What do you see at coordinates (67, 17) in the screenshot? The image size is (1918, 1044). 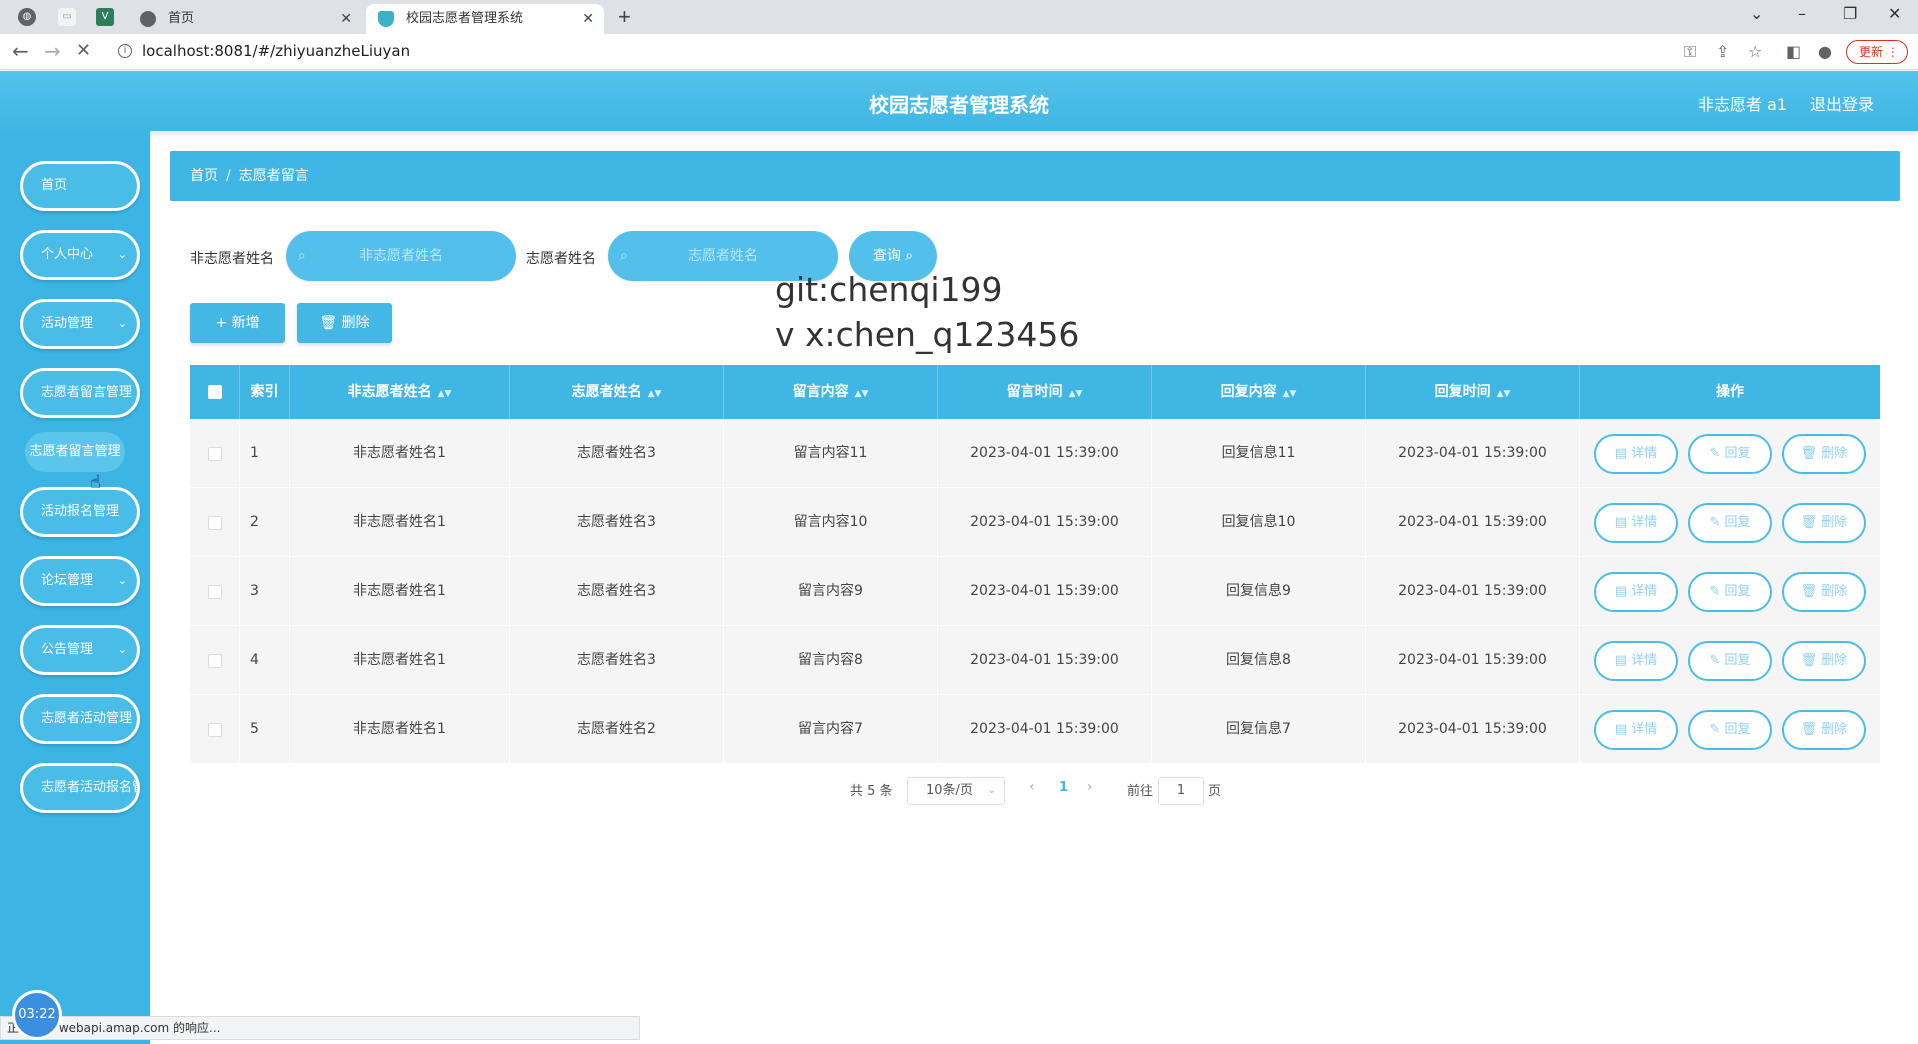 I see `blank-tab-icon: ▭` at bounding box center [67, 17].